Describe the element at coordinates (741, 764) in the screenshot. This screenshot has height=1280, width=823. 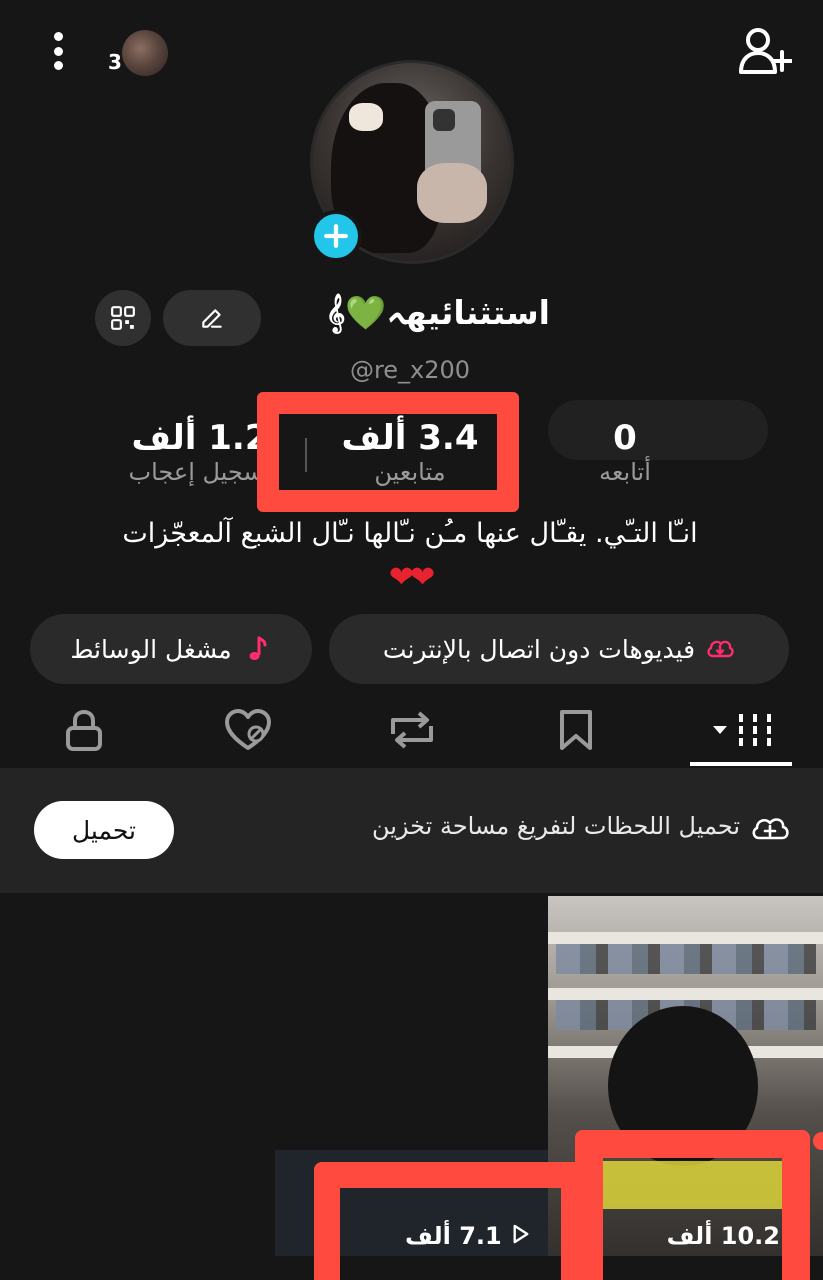
I see `active-tab-indicator` at that location.